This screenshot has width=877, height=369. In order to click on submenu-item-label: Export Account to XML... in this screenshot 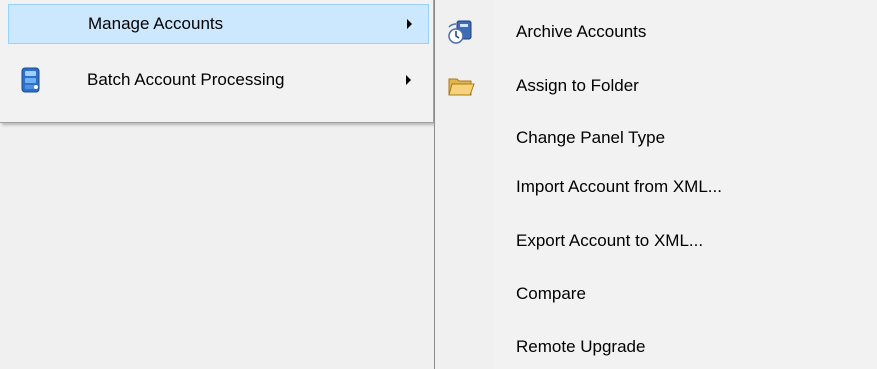, I will do `click(610, 240)`.